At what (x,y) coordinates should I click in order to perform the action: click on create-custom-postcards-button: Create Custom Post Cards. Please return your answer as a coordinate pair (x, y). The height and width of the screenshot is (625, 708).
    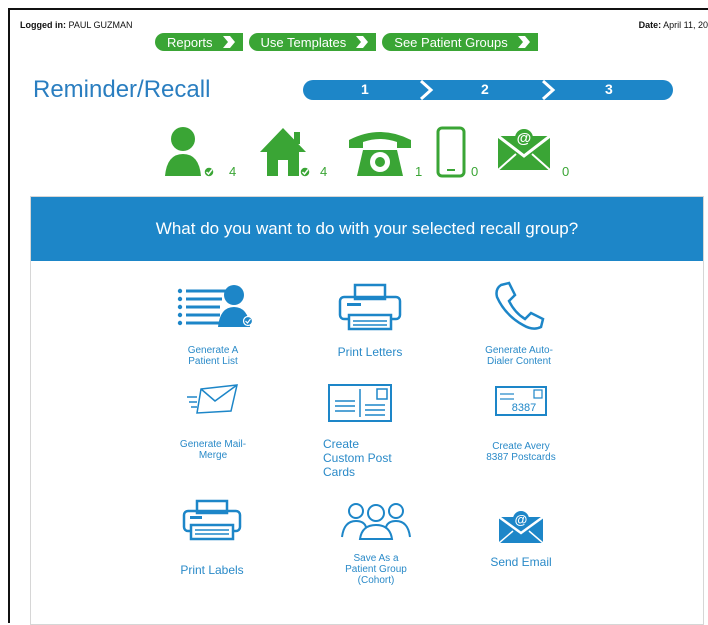
    Looking at the image, I should click on (368, 431).